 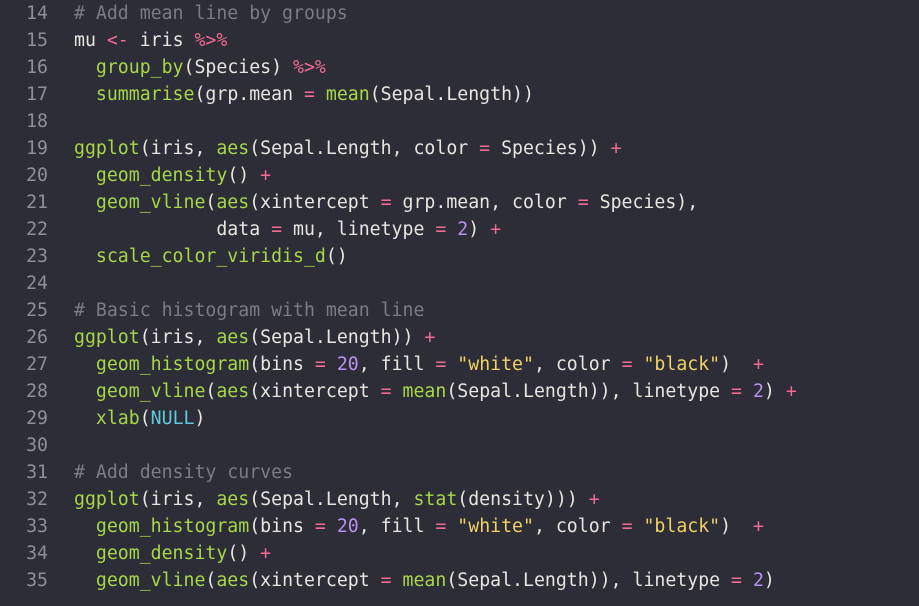 I want to click on line-number: 21, so click(x=37, y=202).